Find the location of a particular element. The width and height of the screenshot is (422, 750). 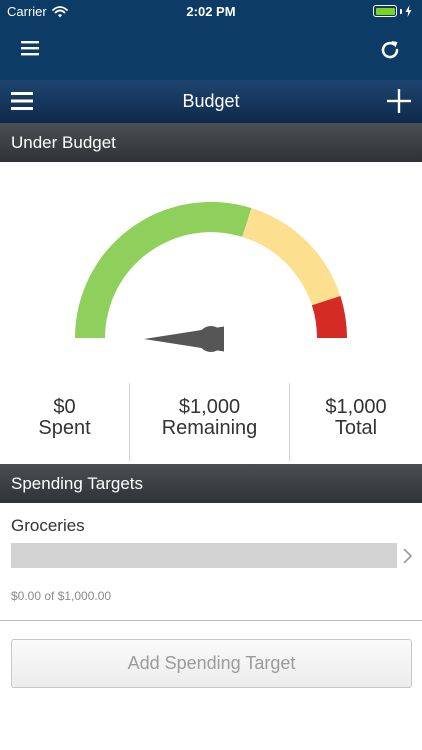

nav-bar: Budget is located at coordinates (211, 101).